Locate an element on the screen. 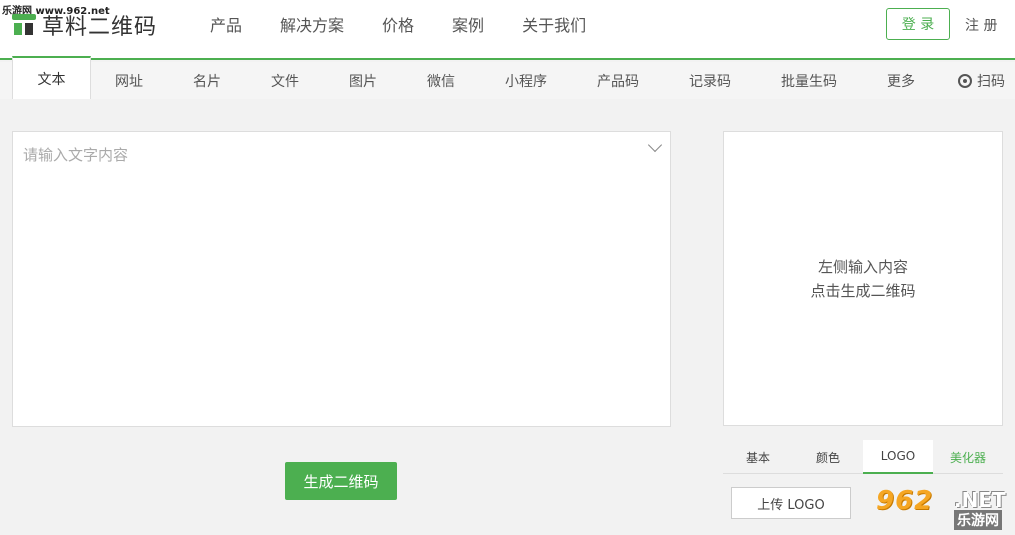 The width and height of the screenshot is (1015, 535). type-tabs: 文本 网址 名片 文件 图片 微信 小程序 产品码 记录码 批量生码 更多 扫码 is located at coordinates (507, 77).